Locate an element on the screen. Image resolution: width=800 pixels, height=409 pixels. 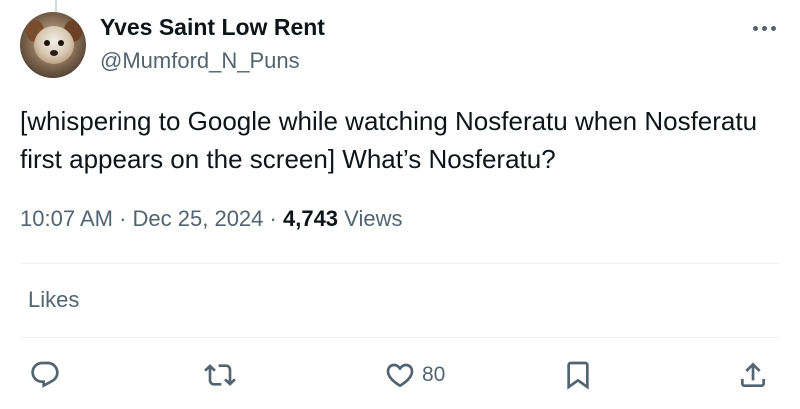
share-icon is located at coordinates (753, 374).